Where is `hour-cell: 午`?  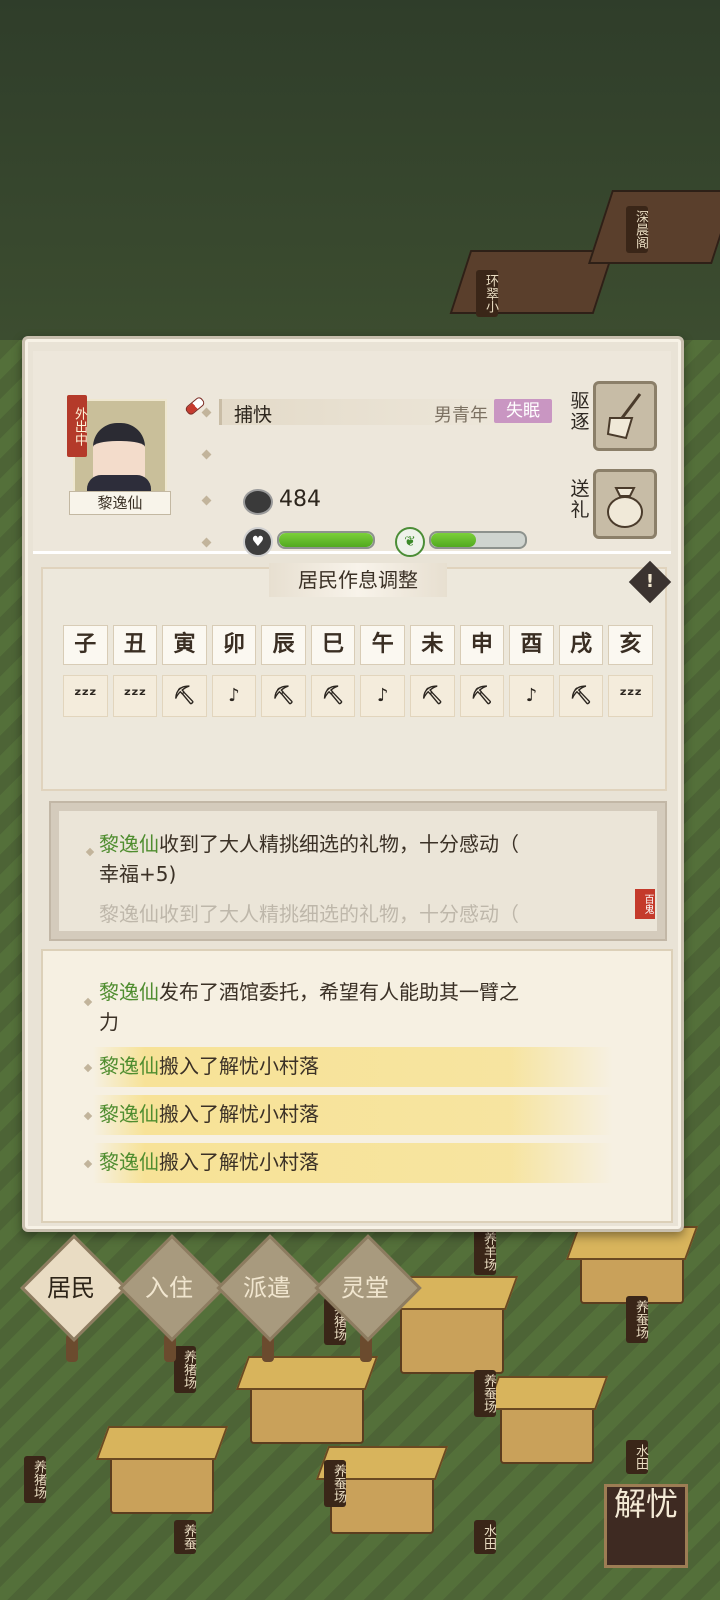 hour-cell: 午 is located at coordinates (383, 645).